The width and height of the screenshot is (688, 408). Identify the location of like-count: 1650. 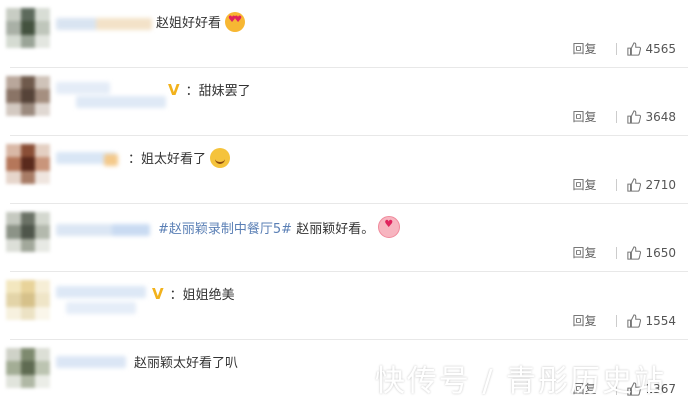
(660, 252).